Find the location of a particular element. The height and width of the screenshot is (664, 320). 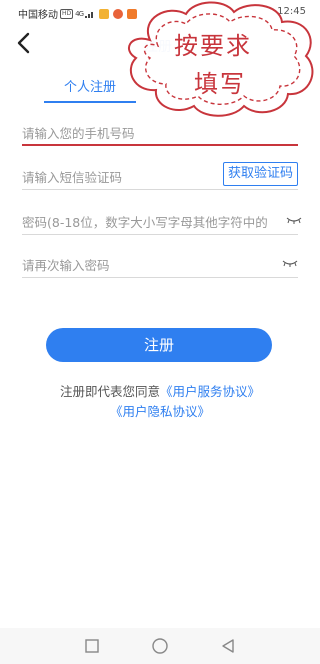

service-agreement-link: 《用户服务协议》 is located at coordinates (210, 391).